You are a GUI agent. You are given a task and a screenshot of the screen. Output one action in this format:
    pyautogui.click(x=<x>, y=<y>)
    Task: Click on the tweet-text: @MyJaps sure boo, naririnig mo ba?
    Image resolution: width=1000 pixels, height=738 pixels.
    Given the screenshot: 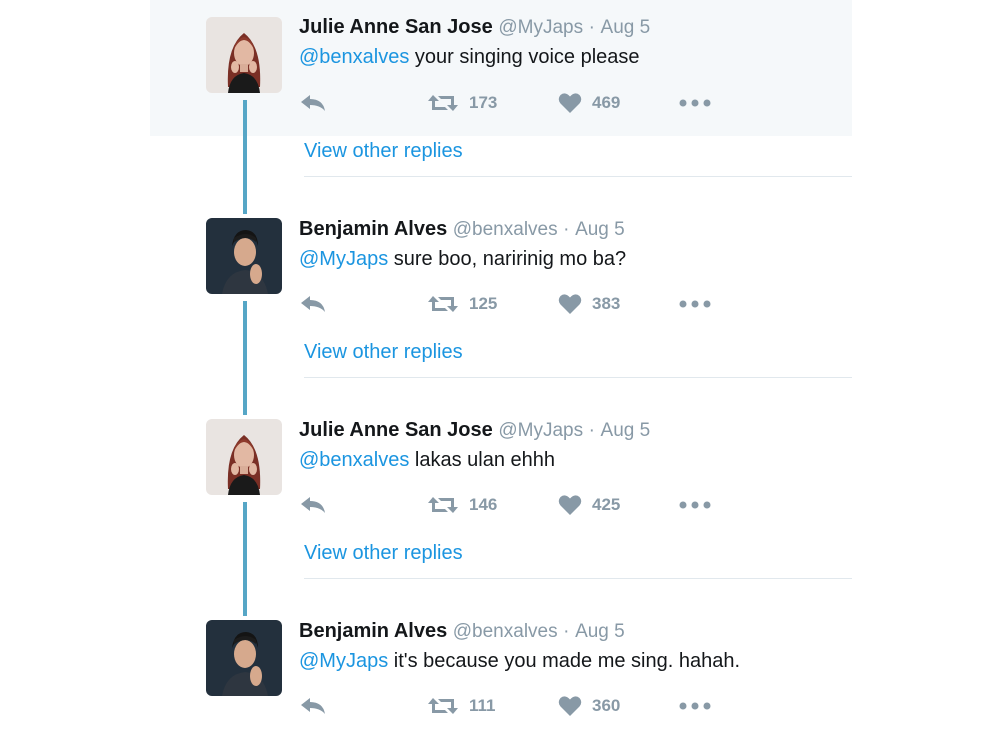 What is the action you would take?
    pyautogui.click(x=462, y=259)
    